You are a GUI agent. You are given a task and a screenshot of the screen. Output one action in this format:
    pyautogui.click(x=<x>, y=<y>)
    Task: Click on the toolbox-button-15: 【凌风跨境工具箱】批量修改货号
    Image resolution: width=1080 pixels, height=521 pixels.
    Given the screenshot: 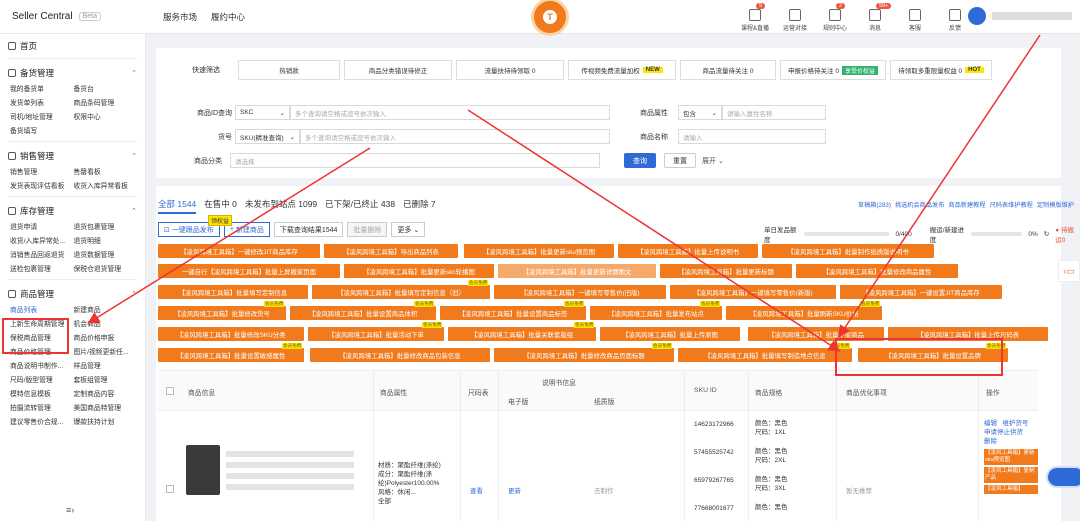 What is the action you would take?
    pyautogui.click(x=222, y=313)
    